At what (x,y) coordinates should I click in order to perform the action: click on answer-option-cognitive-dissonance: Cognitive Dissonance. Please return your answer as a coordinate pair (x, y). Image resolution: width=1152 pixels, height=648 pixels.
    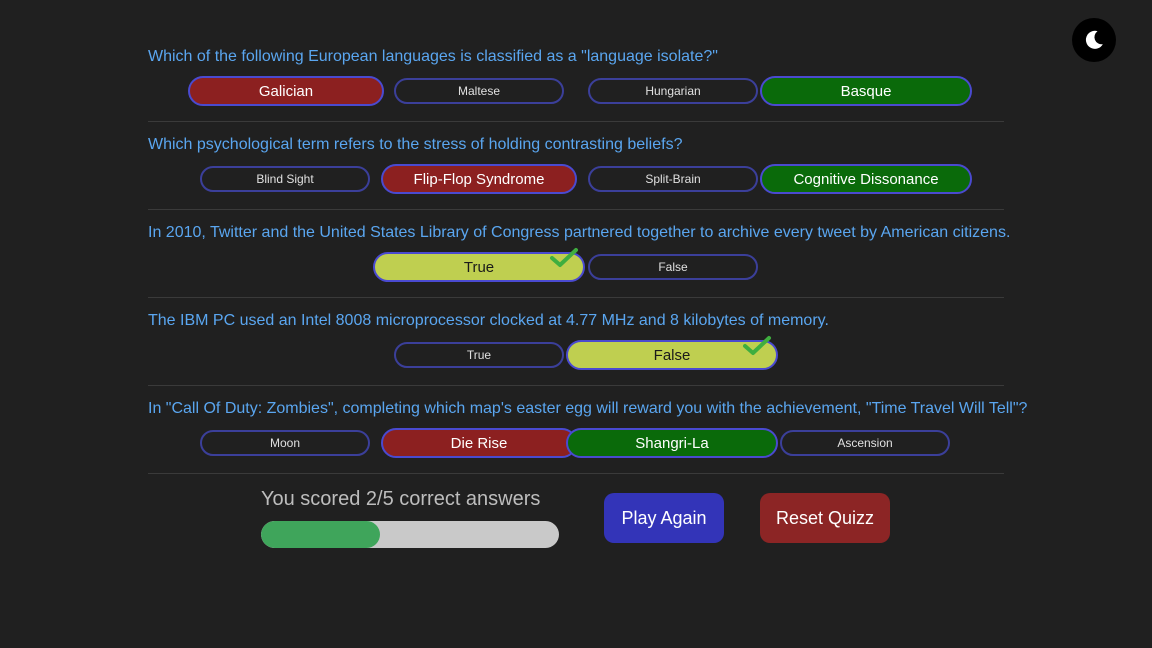
    Looking at the image, I should click on (866, 179).